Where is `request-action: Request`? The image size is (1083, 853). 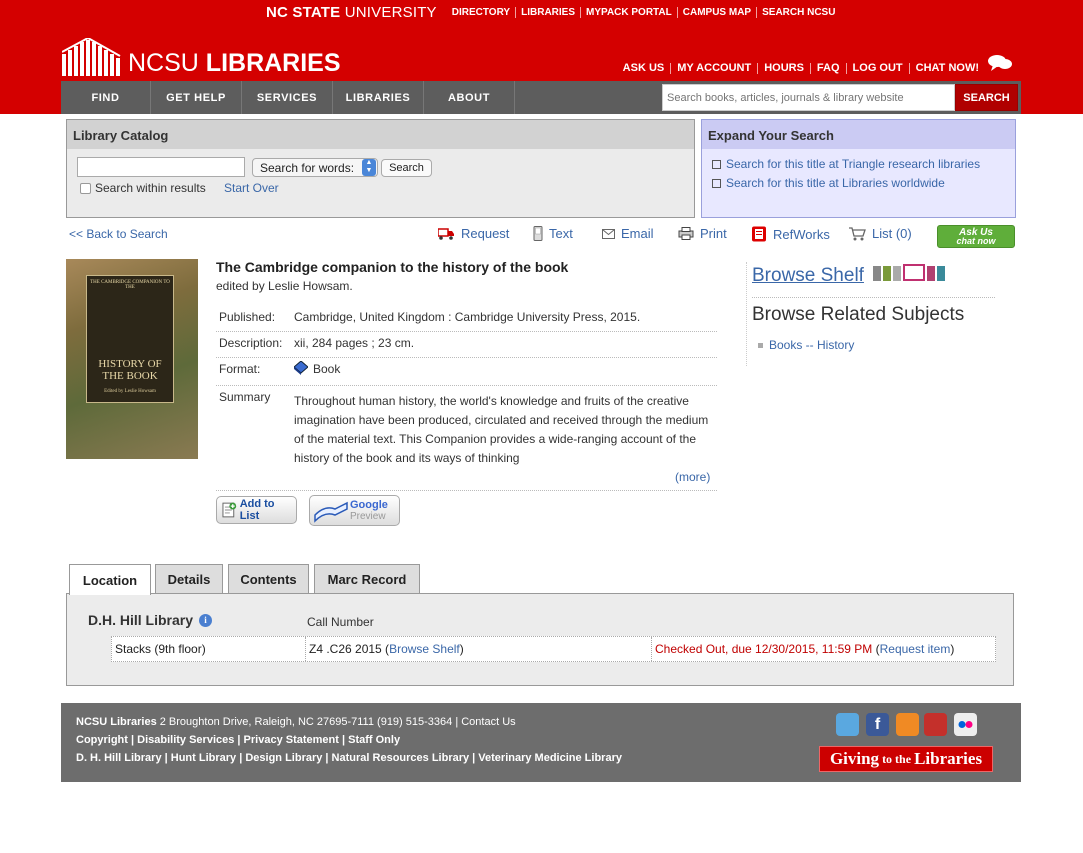 request-action: Request is located at coordinates (473, 233).